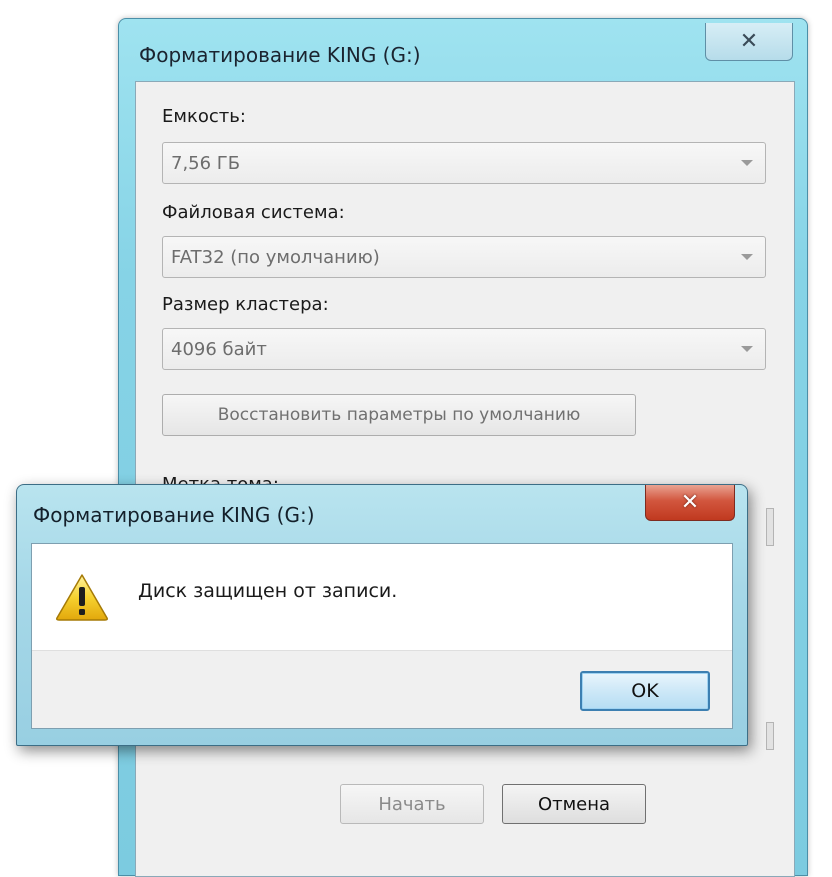  I want to click on warning-icon, so click(82, 597).